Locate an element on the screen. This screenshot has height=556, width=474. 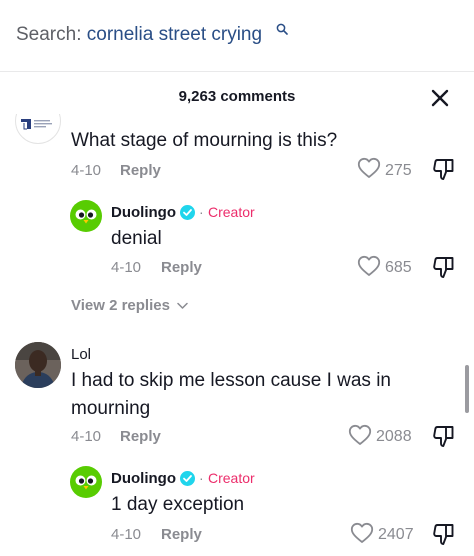
search-prefix: Search: is located at coordinates (51, 34).